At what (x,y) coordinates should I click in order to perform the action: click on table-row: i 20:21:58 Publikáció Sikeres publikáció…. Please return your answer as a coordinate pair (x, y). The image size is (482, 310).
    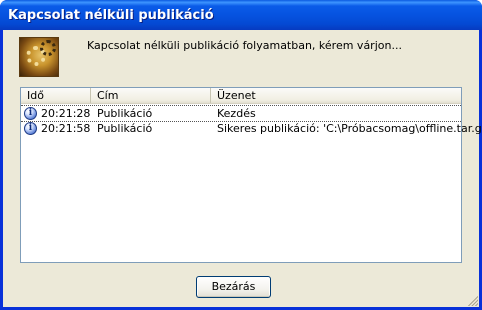
    Looking at the image, I should click on (251, 128).